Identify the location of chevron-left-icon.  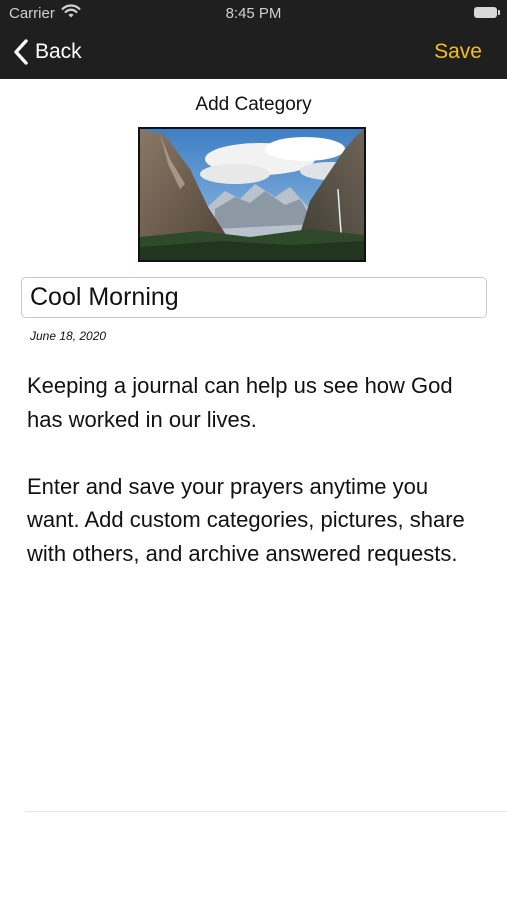
(21, 52).